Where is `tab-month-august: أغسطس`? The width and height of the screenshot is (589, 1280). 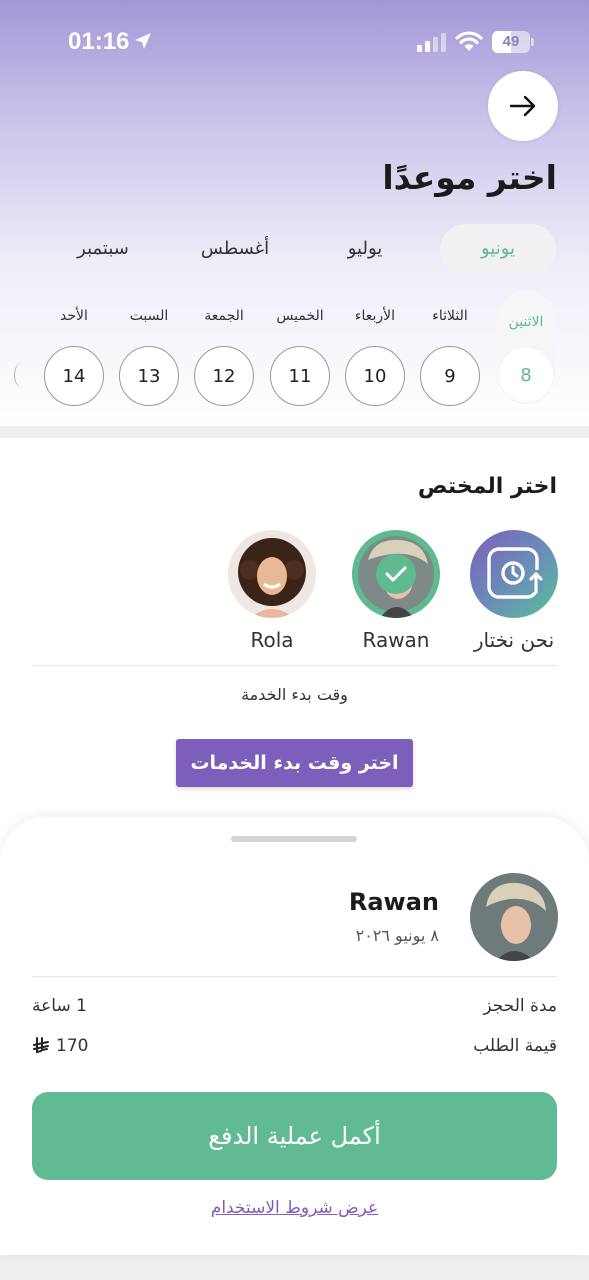
tab-month-august: أغسطس is located at coordinates (235, 249).